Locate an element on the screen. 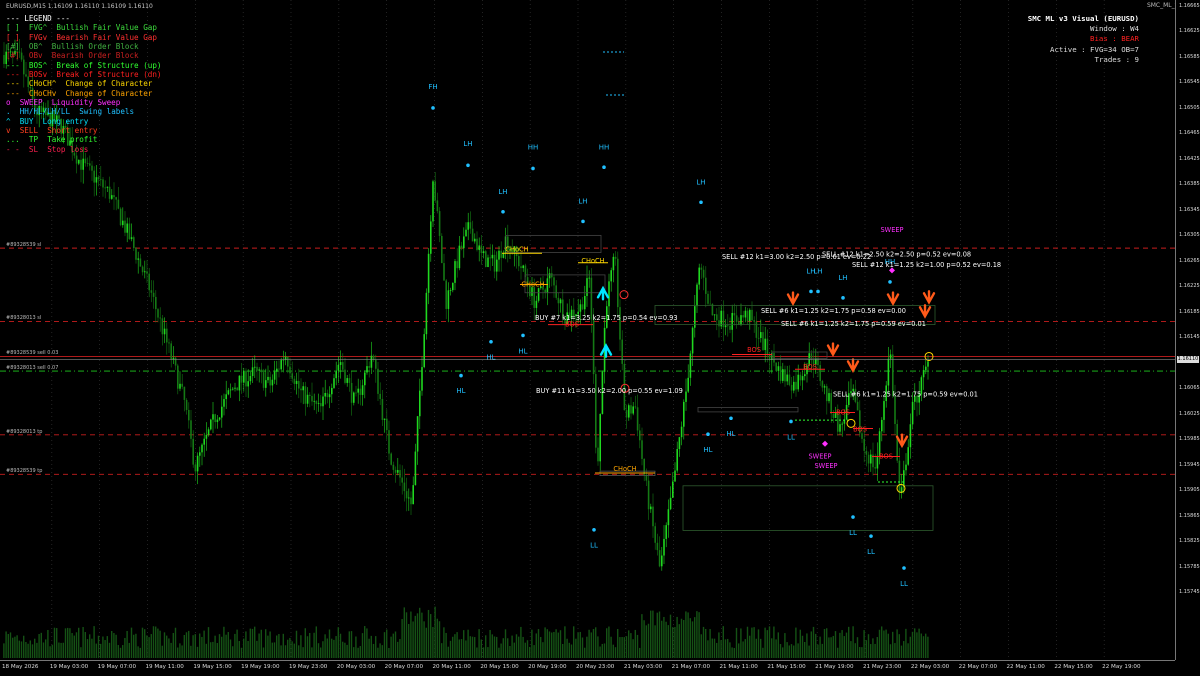  legend-item-desc: Change of Character is located at coordinates (109, 84).